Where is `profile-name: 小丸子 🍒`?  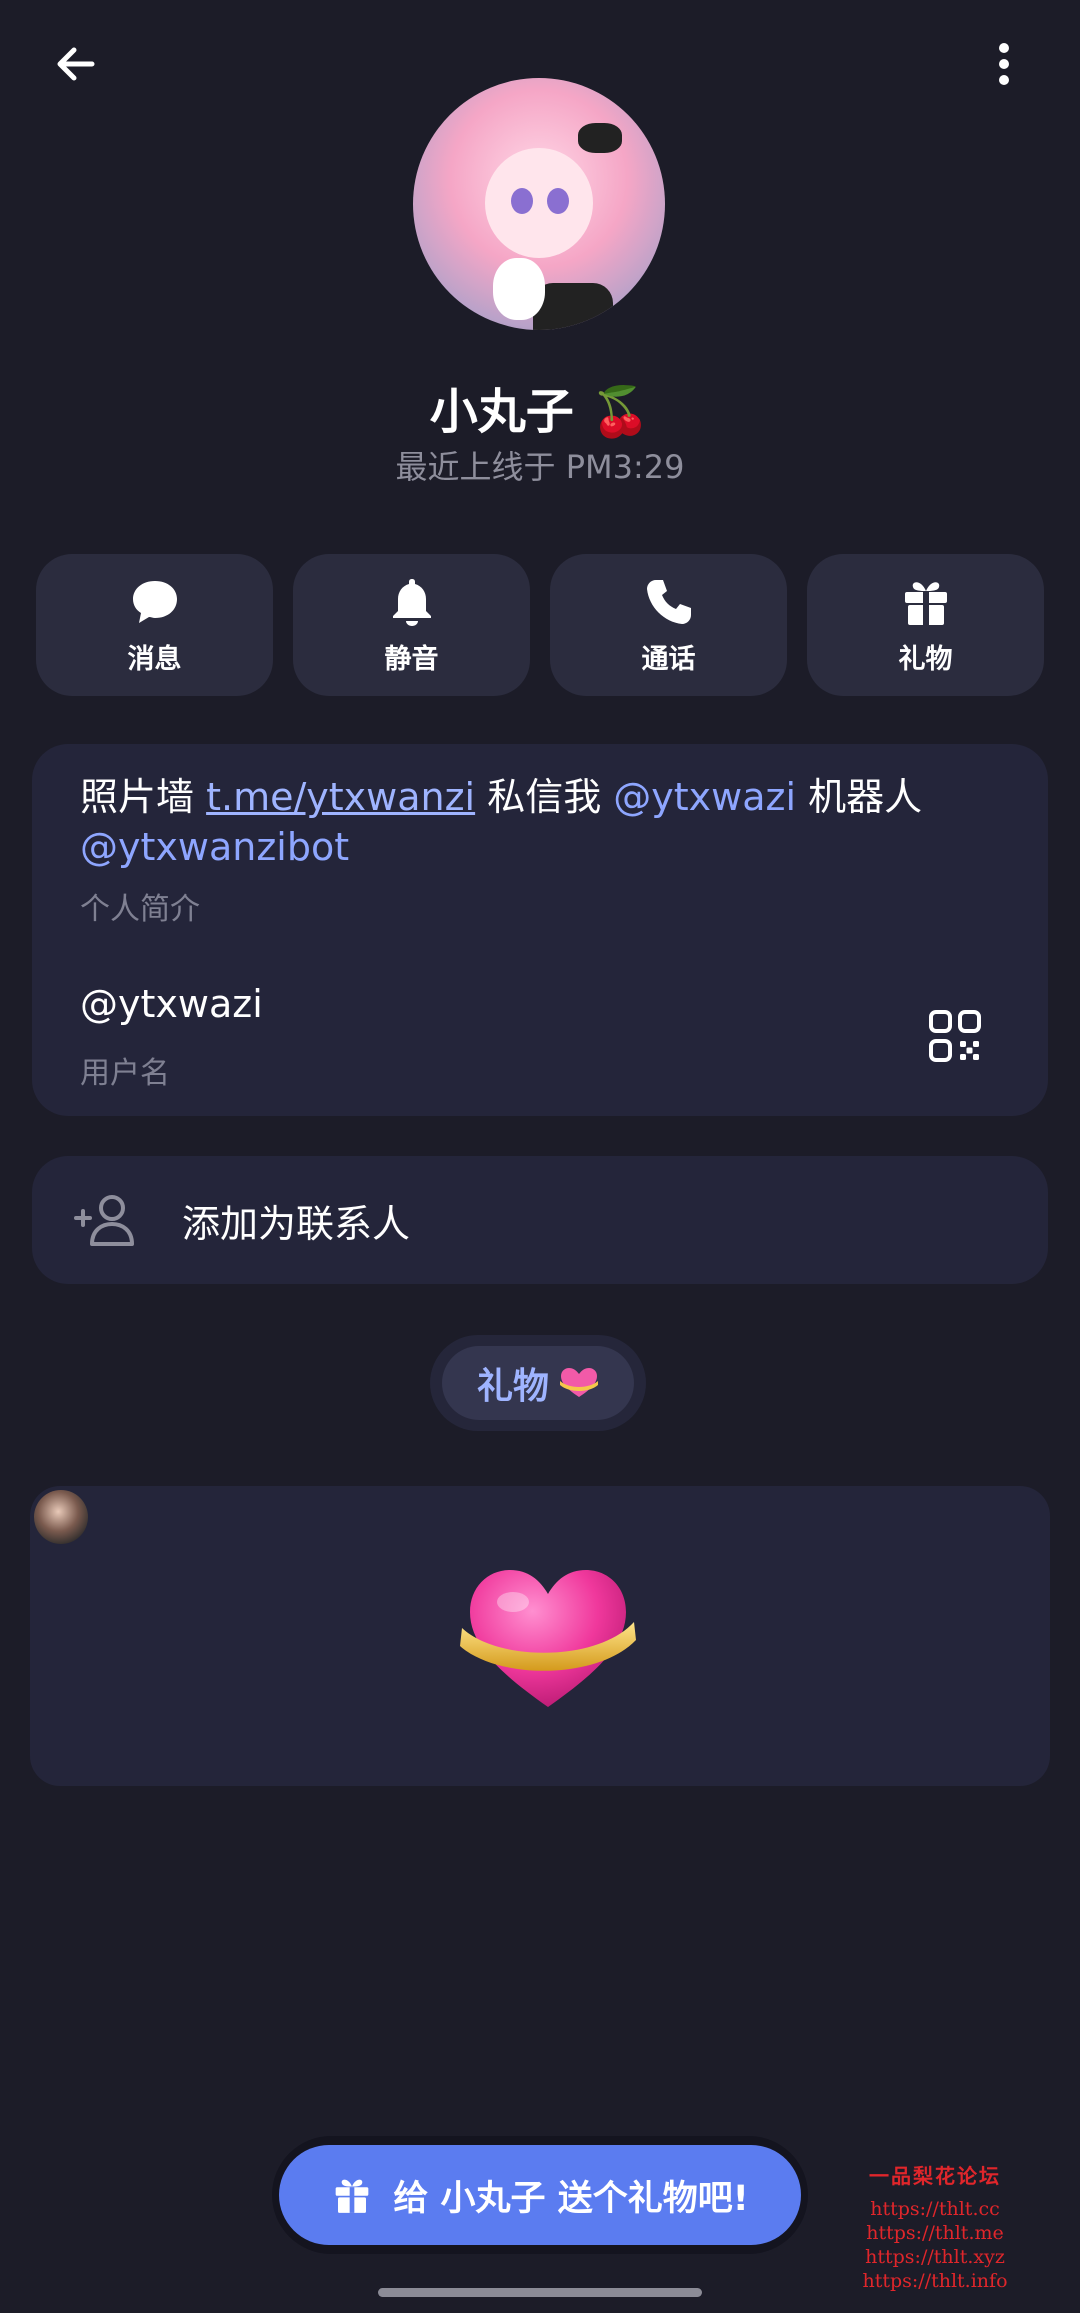
profile-name: 小丸子 🍒 is located at coordinates (540, 412).